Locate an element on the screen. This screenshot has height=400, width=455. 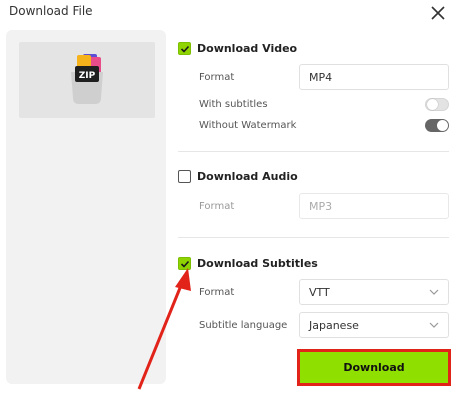
video-format-label: Format is located at coordinates (217, 77).